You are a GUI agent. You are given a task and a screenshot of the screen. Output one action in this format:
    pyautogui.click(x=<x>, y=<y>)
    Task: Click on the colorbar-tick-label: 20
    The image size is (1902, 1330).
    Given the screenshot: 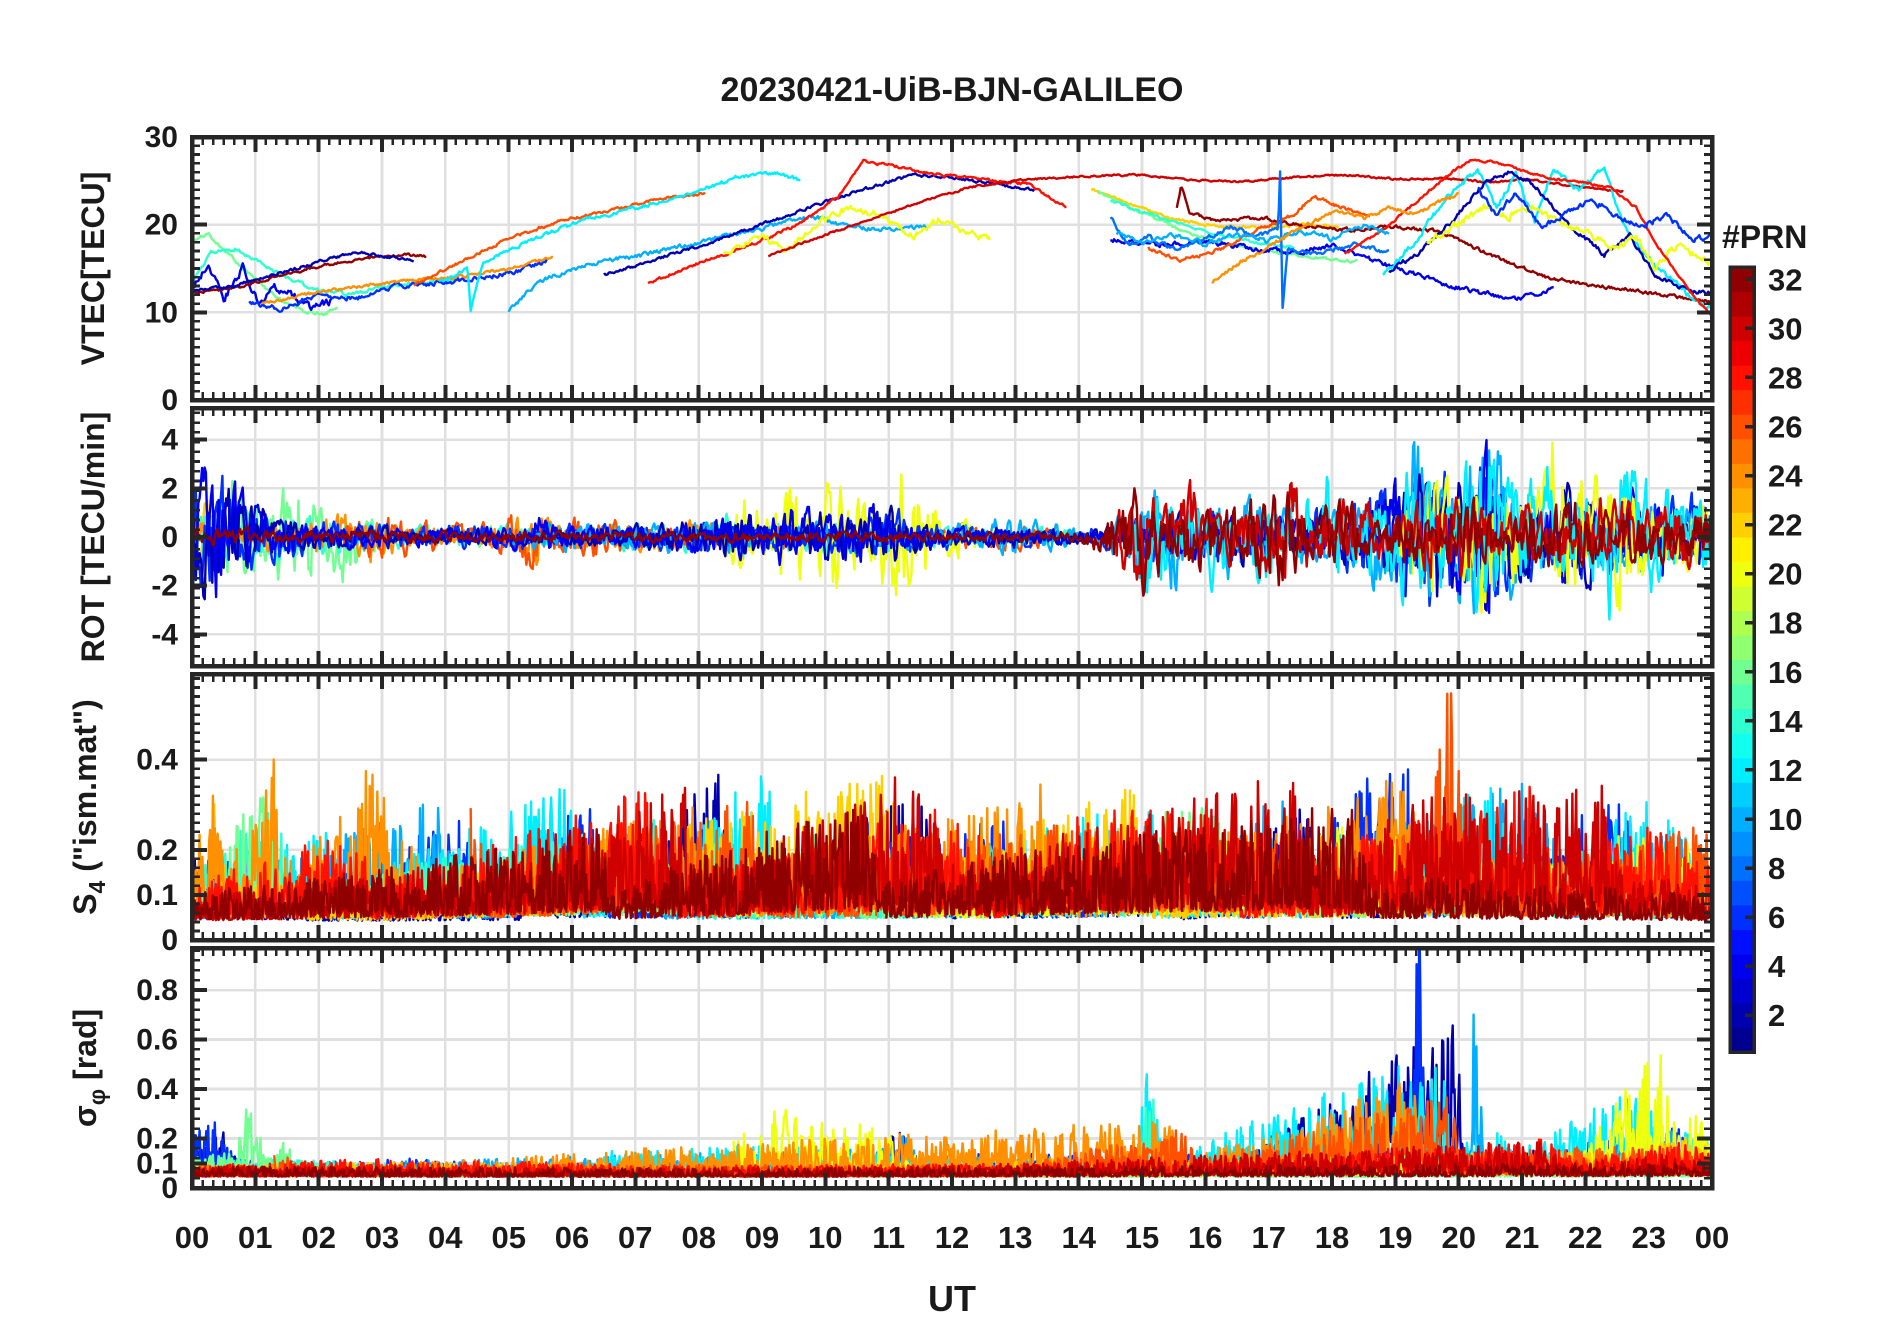 What is the action you would take?
    pyautogui.click(x=1785, y=574)
    